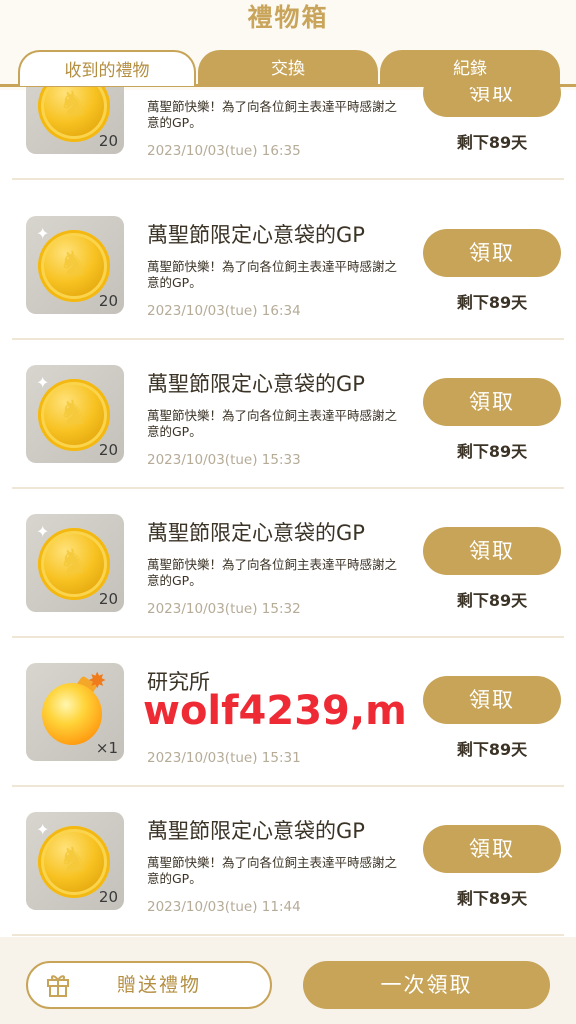 The width and height of the screenshot is (576, 1024). Describe the element at coordinates (288, 980) in the screenshot. I see `footer: 贈送禮物 一次領取` at that location.